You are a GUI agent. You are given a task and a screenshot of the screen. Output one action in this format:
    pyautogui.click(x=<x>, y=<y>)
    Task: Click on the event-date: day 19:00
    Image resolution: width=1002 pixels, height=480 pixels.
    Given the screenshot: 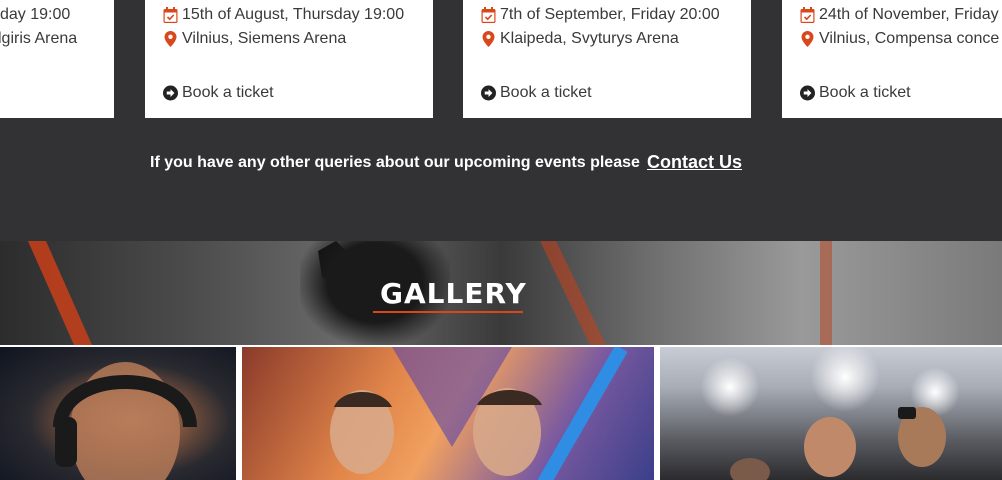 What is the action you would take?
    pyautogui.click(x=35, y=15)
    